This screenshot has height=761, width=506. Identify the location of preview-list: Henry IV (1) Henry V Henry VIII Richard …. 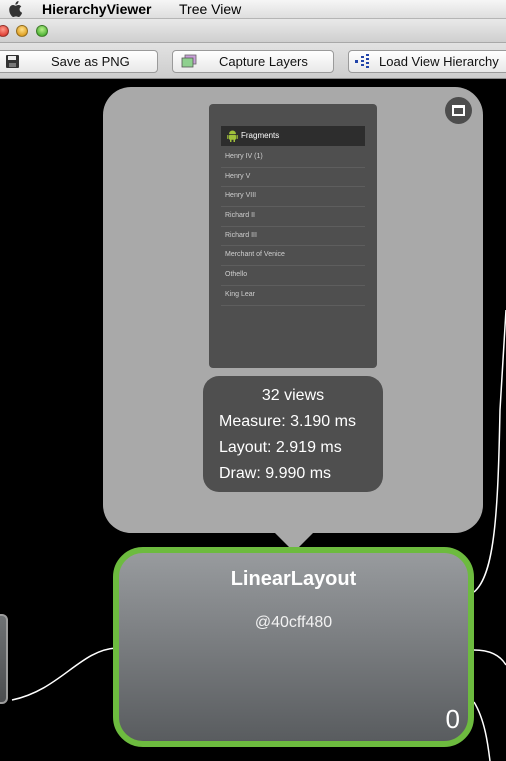
(293, 227).